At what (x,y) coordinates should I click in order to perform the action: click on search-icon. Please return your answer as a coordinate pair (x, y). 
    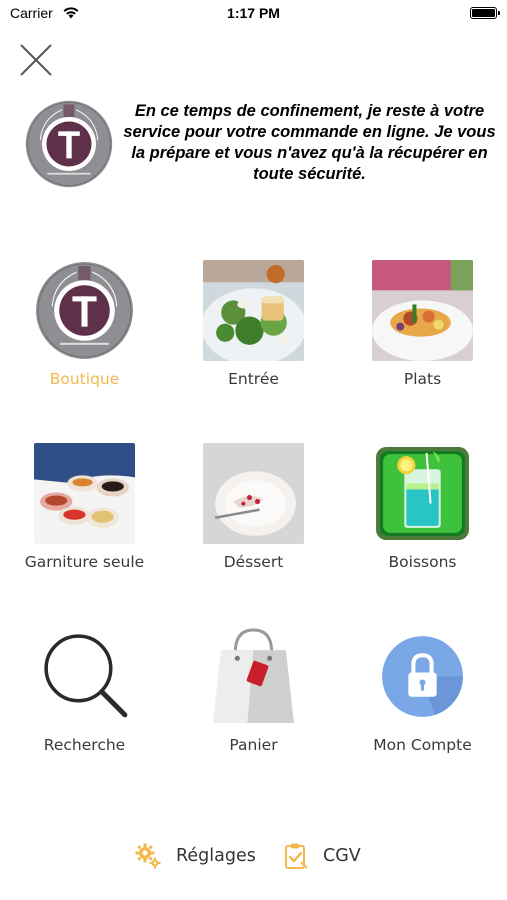
    Looking at the image, I should click on (84, 676).